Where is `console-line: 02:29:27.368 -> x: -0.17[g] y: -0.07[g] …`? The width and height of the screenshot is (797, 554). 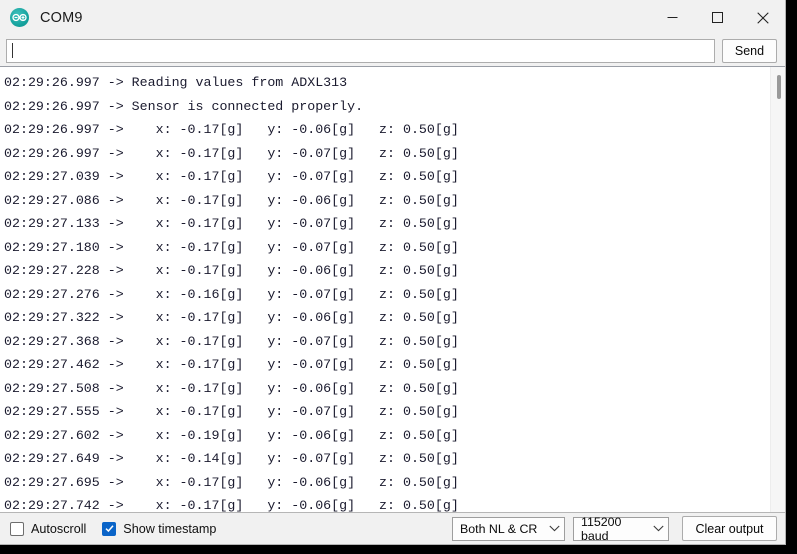 console-line: 02:29:27.368 -> x: -0.17[g] y: -0.07[g] … is located at coordinates (231, 341).